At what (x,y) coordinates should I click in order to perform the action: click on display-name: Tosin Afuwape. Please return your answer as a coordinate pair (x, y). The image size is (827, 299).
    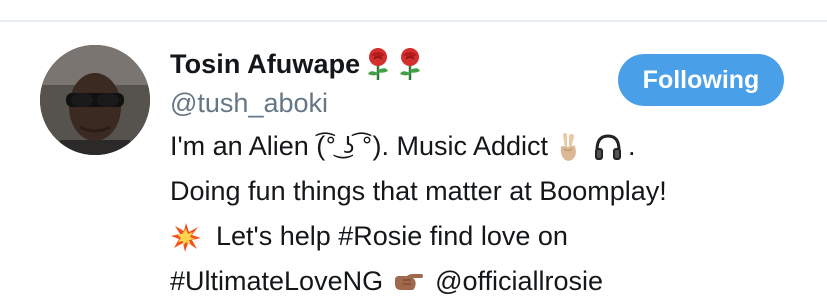
    Looking at the image, I should click on (265, 64).